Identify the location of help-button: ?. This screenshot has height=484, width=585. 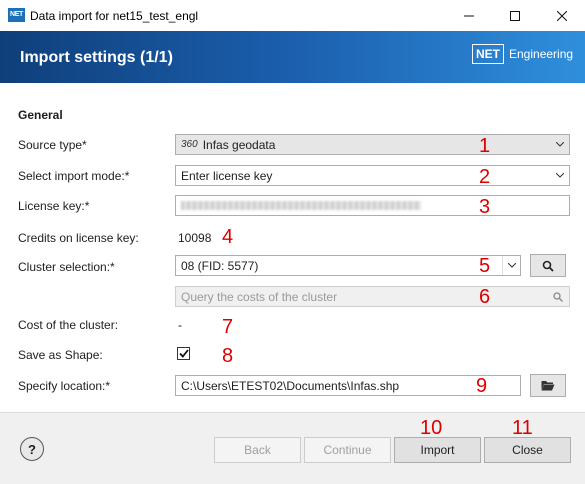
(32, 449).